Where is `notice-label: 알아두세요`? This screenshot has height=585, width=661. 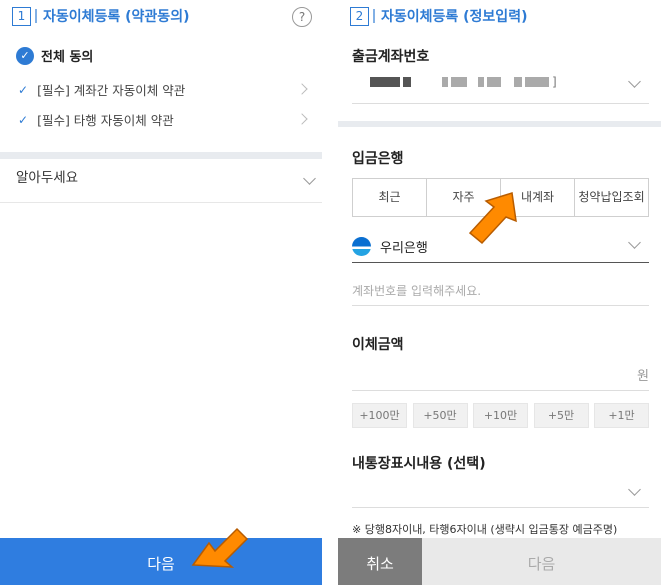 notice-label: 알아두세요 is located at coordinates (47, 178).